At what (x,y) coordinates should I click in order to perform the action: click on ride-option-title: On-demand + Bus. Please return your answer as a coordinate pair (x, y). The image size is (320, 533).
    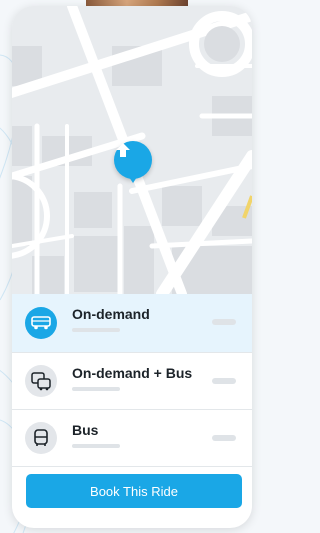
    Looking at the image, I should click on (132, 373).